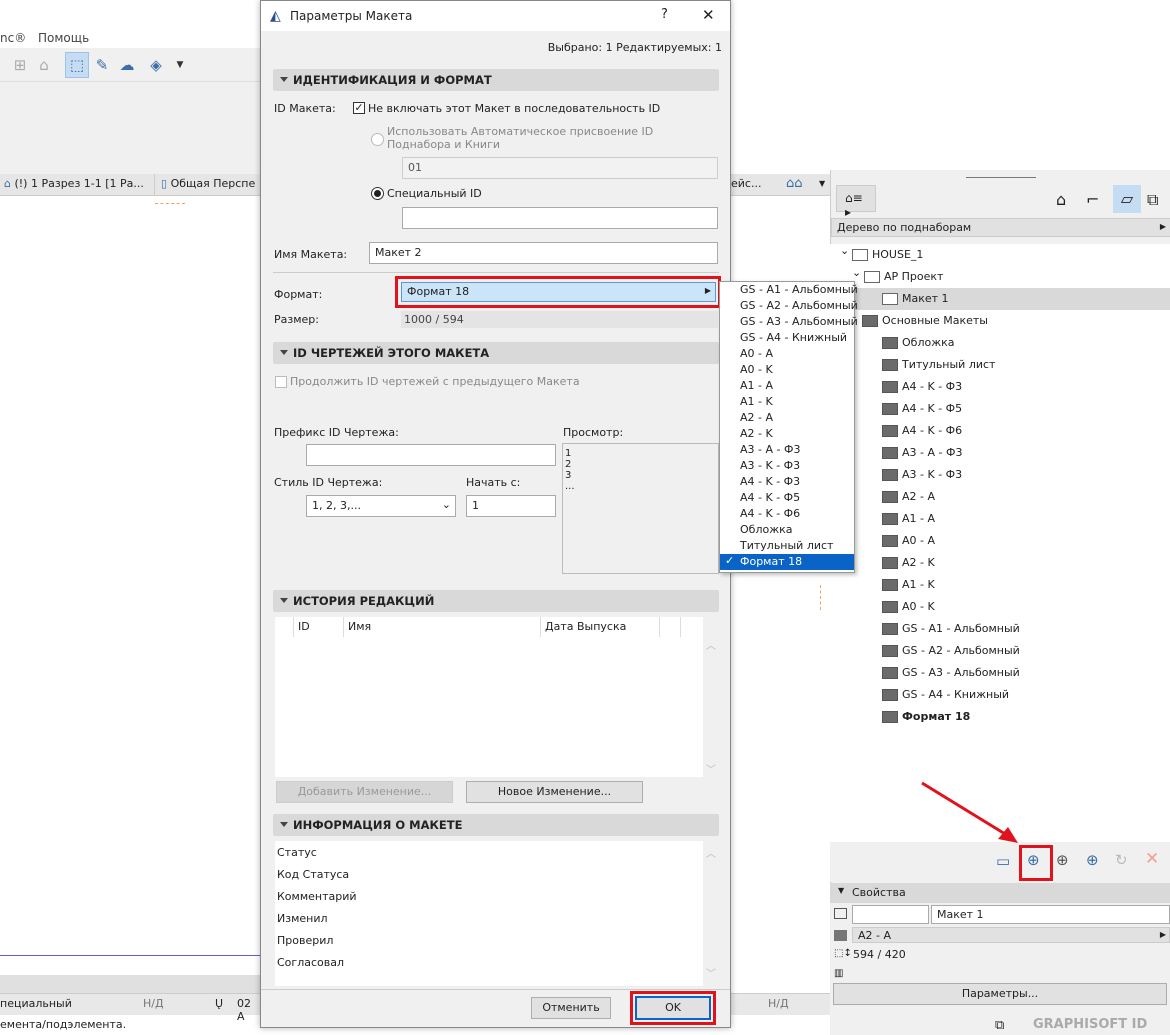 This screenshot has width=1170, height=1035. I want to click on marquee-icon: ⬚, so click(77, 65).